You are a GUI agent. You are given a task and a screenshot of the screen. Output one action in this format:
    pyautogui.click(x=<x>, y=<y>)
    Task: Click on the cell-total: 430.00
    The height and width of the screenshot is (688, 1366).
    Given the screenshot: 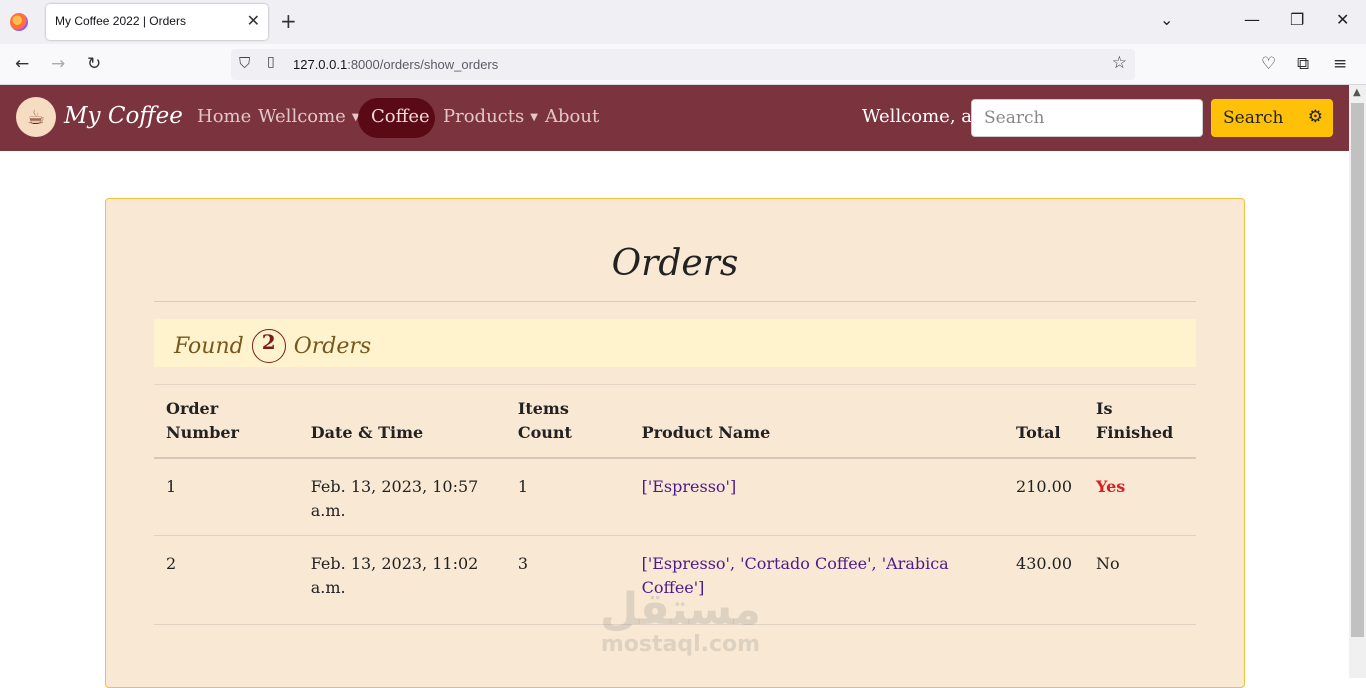 What is the action you would take?
    pyautogui.click(x=1044, y=563)
    